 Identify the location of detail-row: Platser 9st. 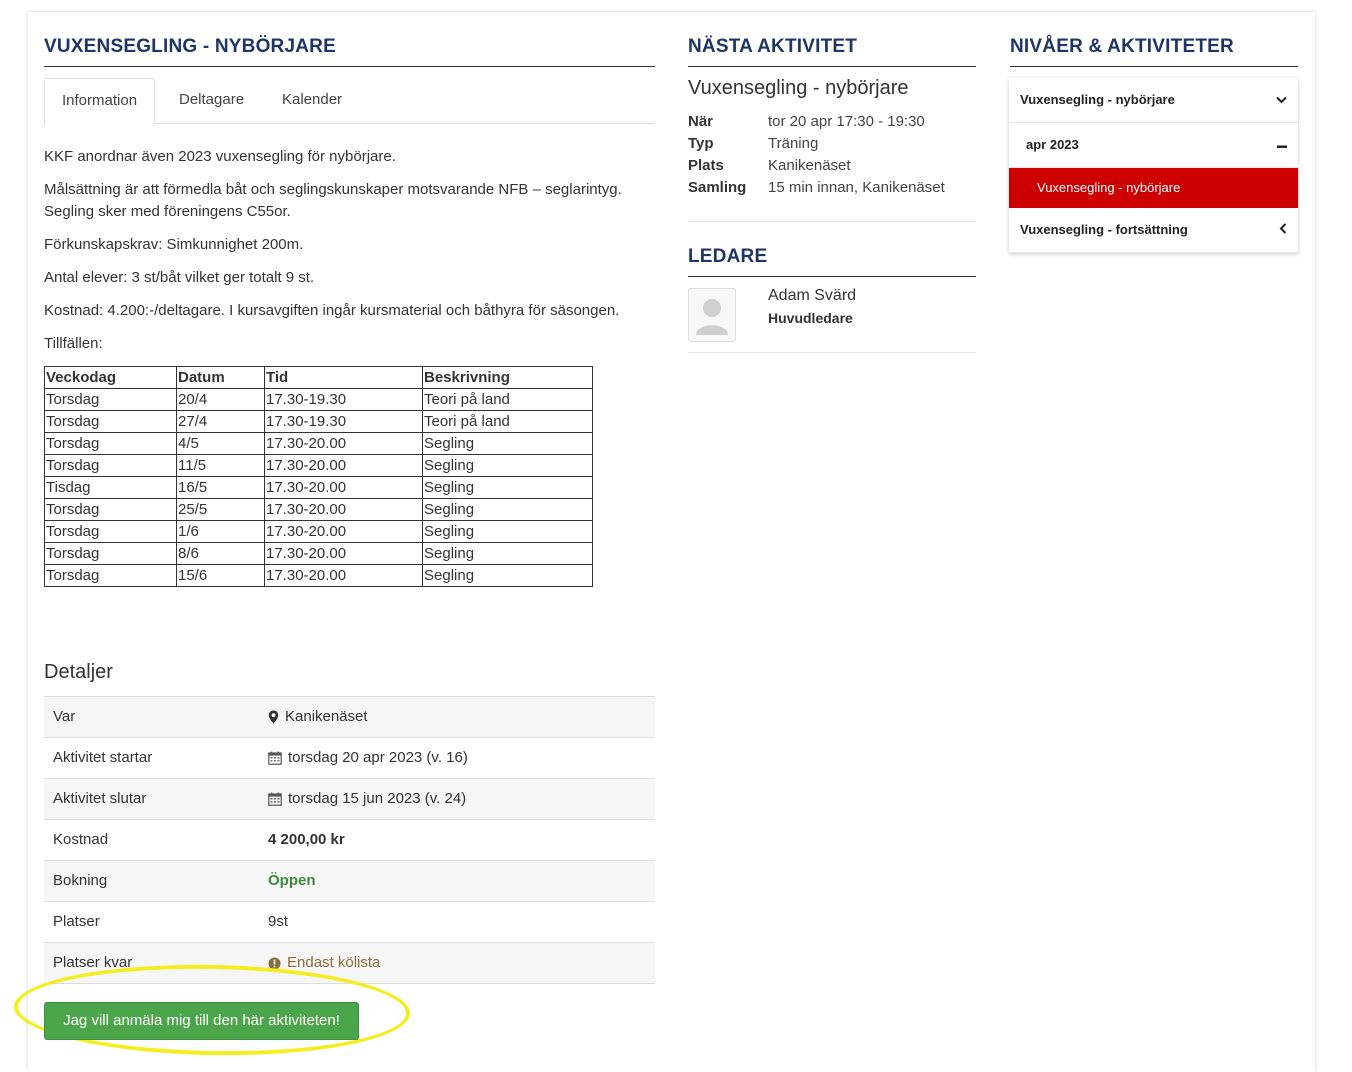
(349, 922).